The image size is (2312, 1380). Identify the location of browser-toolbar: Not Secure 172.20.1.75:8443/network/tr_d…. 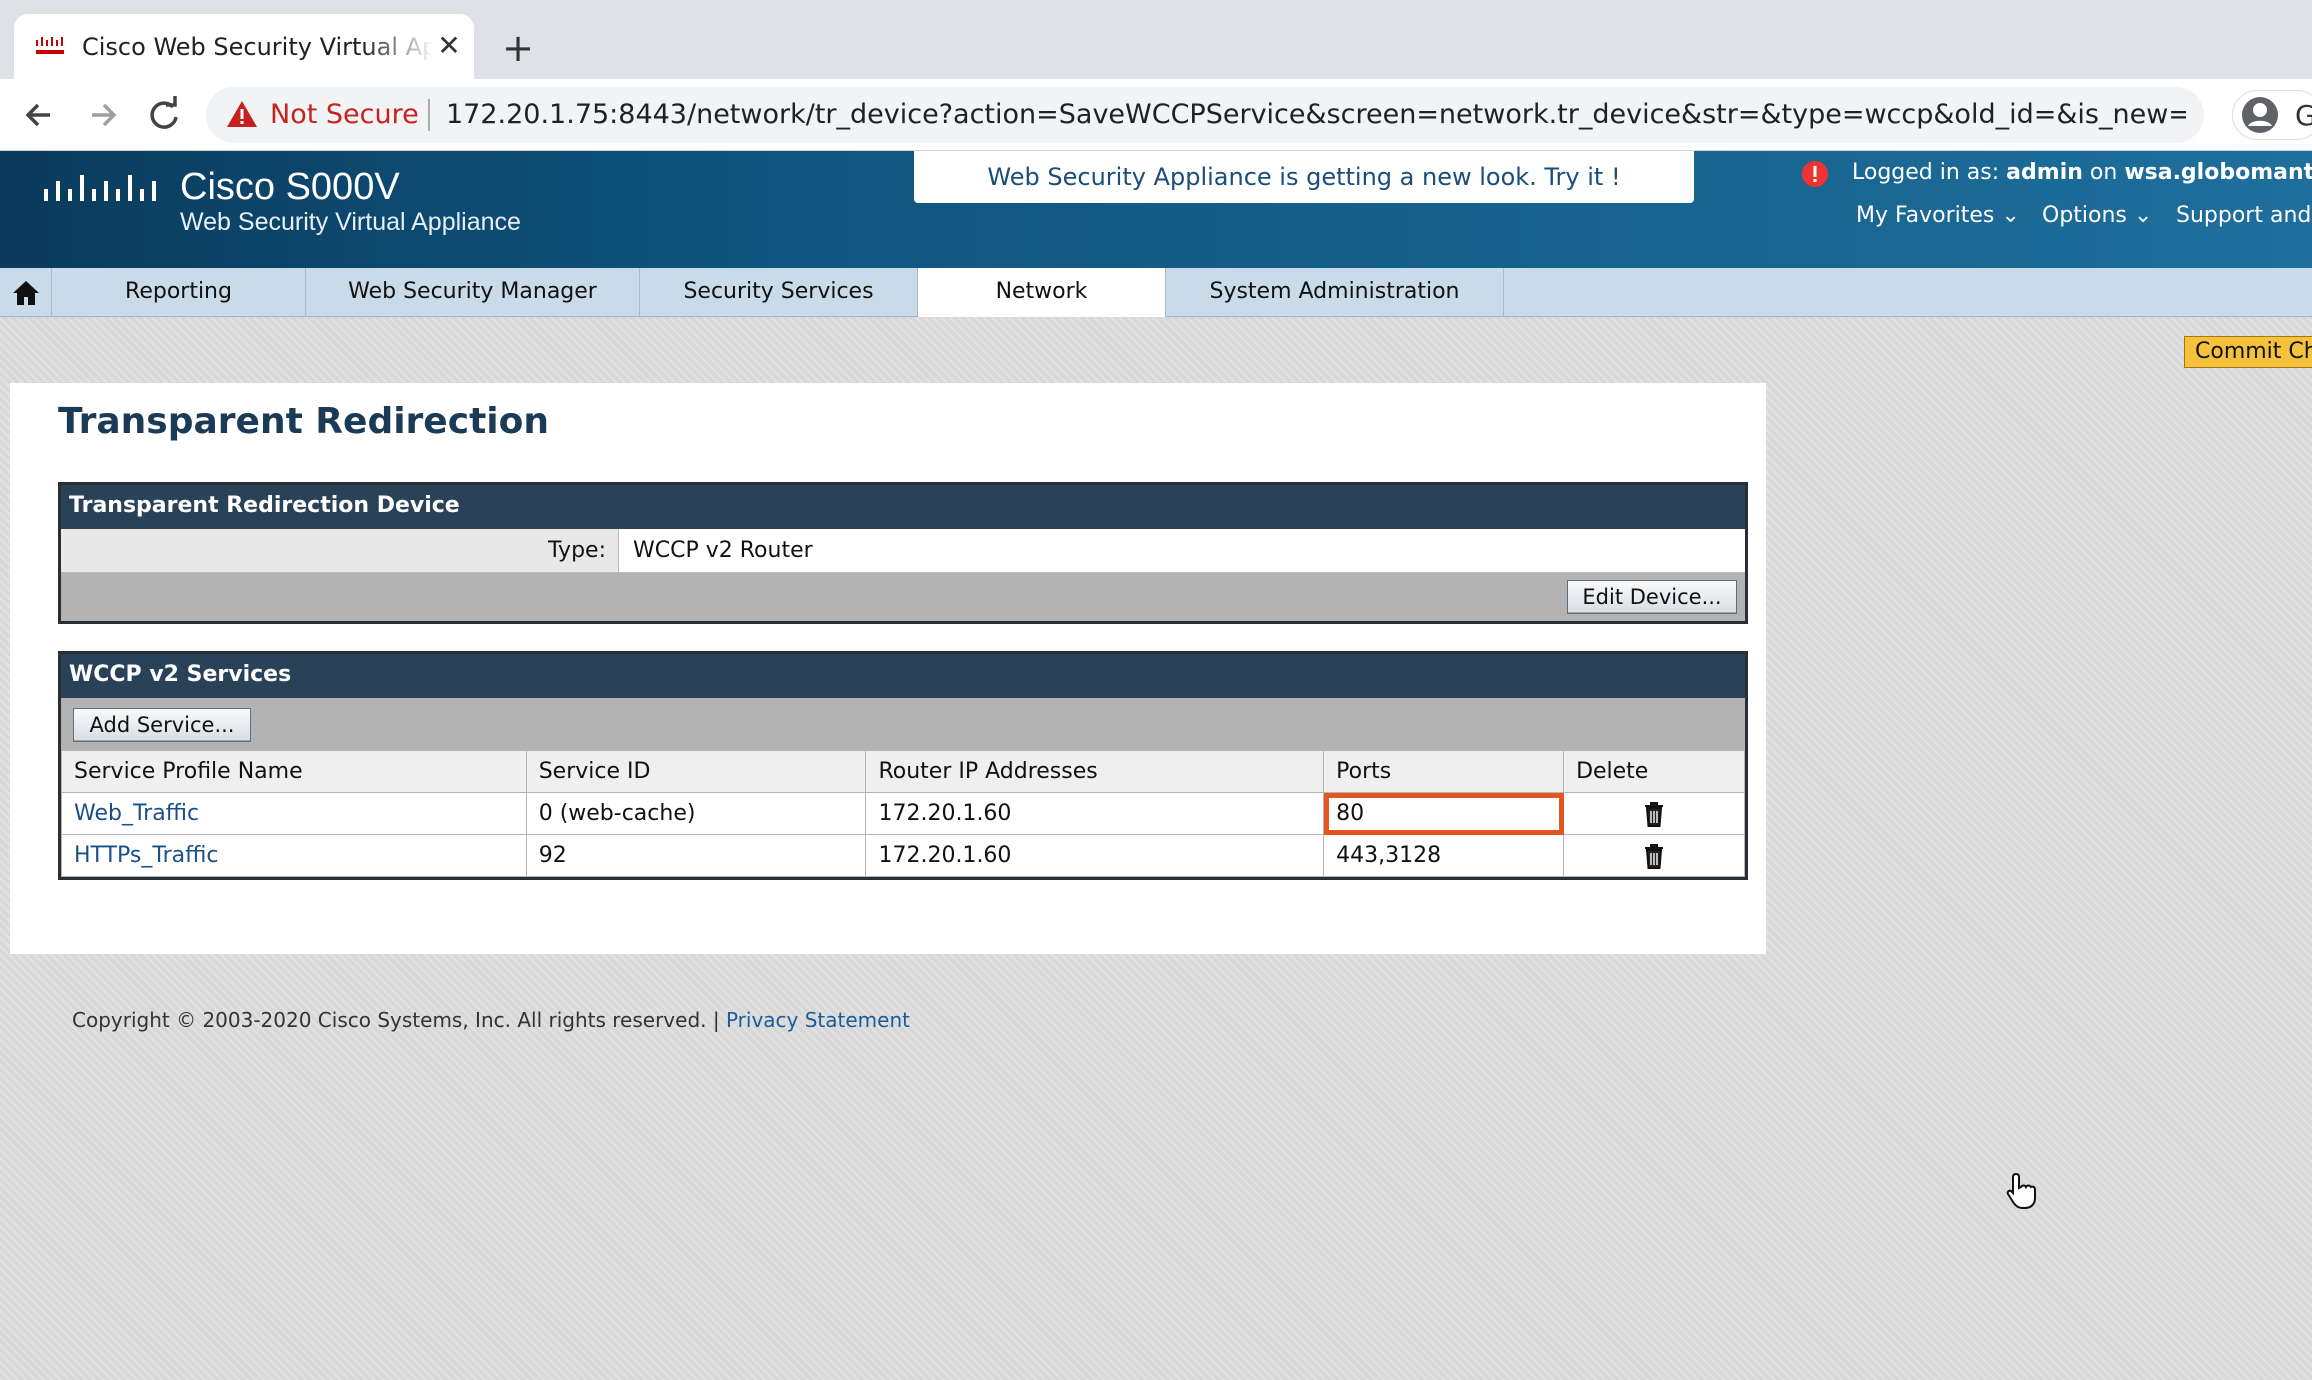
(1156, 115).